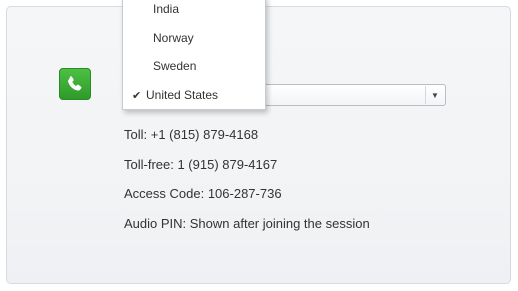  What do you see at coordinates (137, 96) in the screenshot?
I see `checkmark-icon: ✔` at bounding box center [137, 96].